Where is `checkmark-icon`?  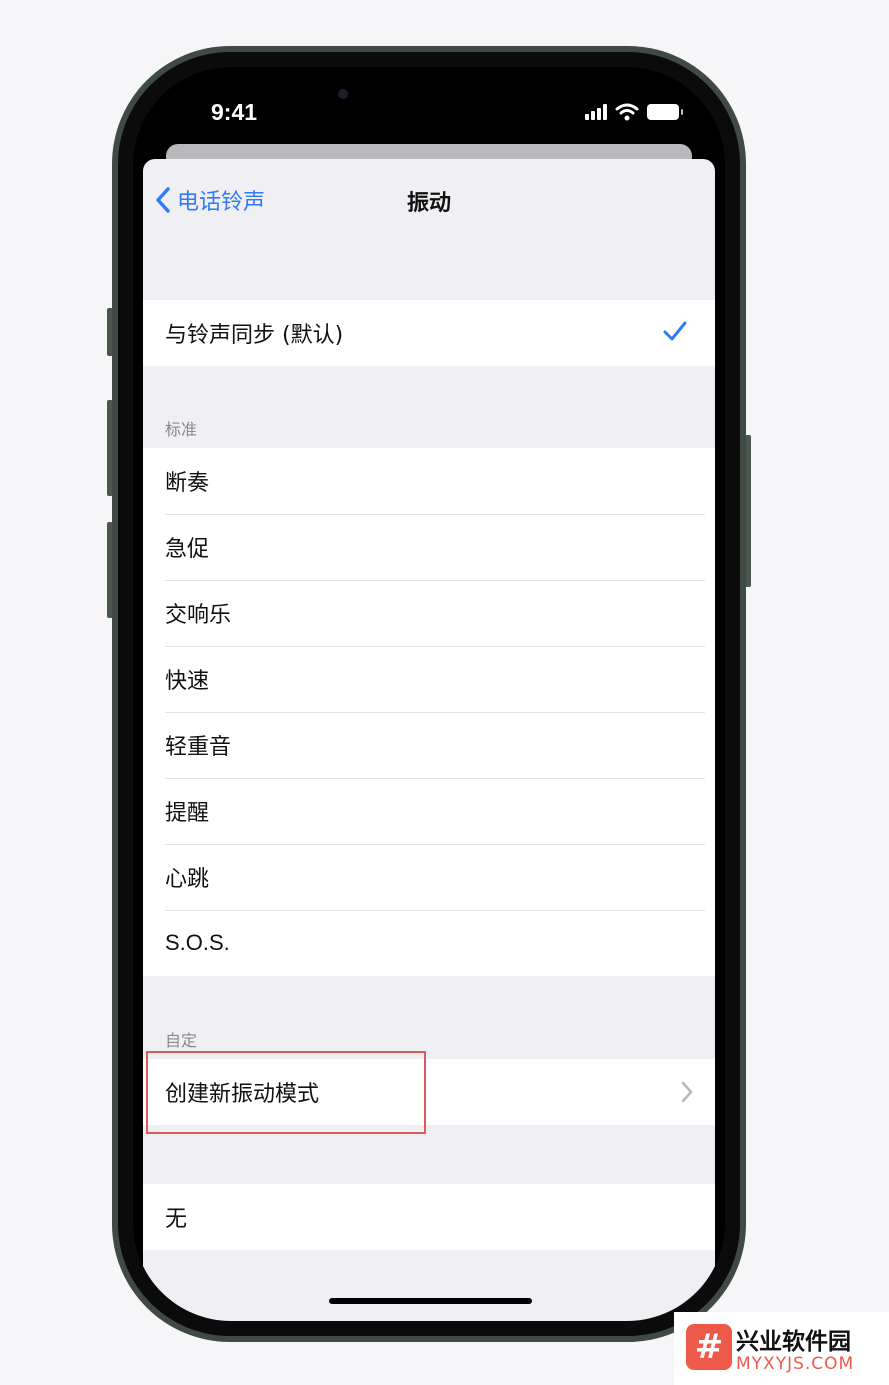
checkmark-icon is located at coordinates (675, 331).